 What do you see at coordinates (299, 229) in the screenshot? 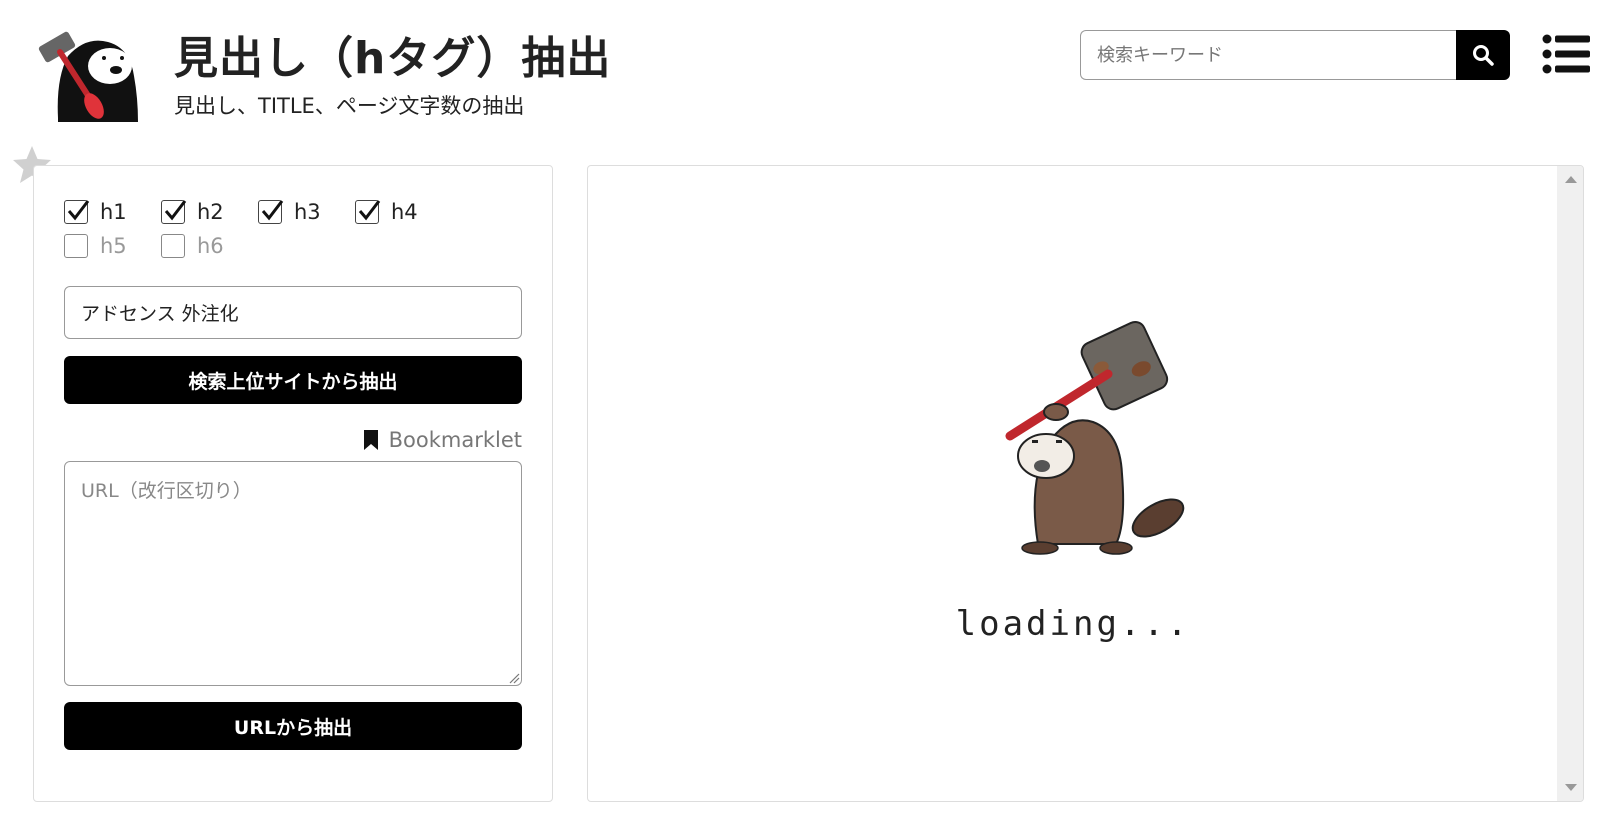
I see `heading-level-checkboxes: h1 h2 h3 h4 h5 h6` at bounding box center [299, 229].